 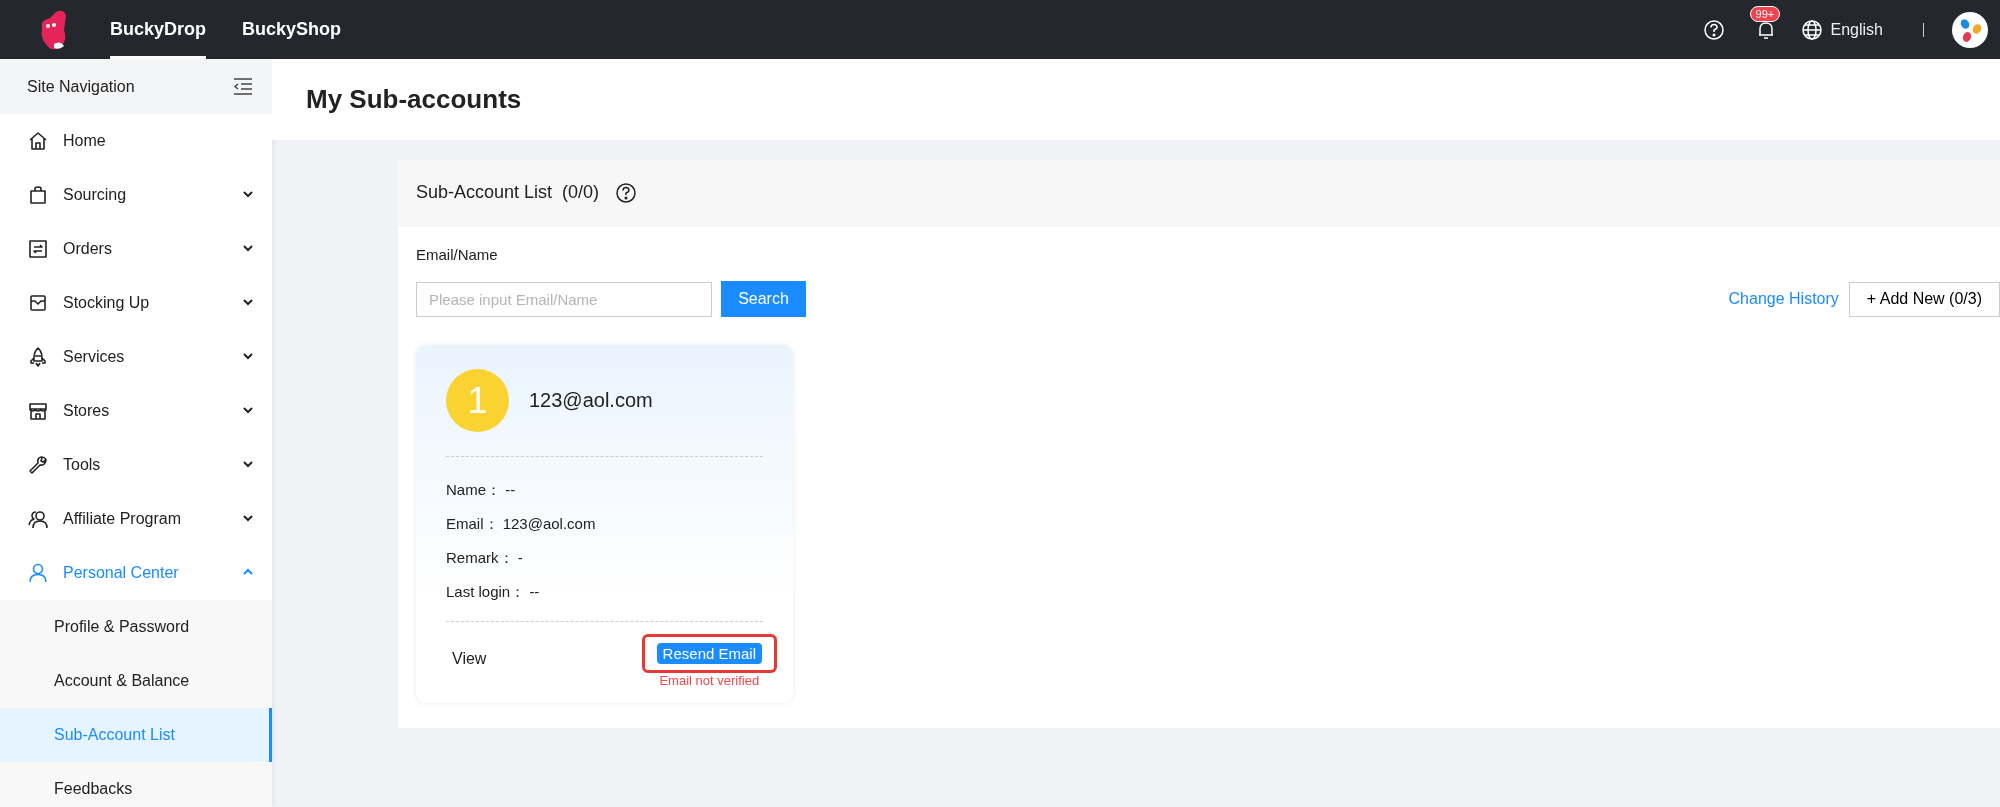 What do you see at coordinates (521, 523) in the screenshot?
I see `account-detail: Email： 123@aol.com` at bounding box center [521, 523].